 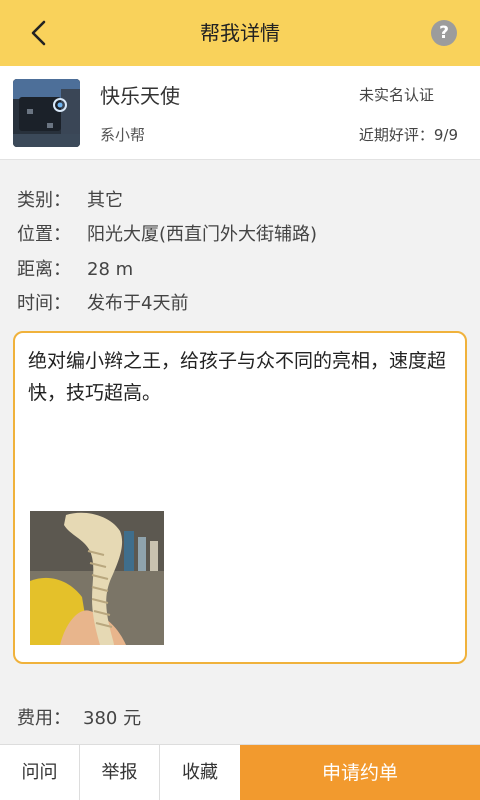 What do you see at coordinates (360, 772) in the screenshot?
I see `apply-order-button: 申请约单` at bounding box center [360, 772].